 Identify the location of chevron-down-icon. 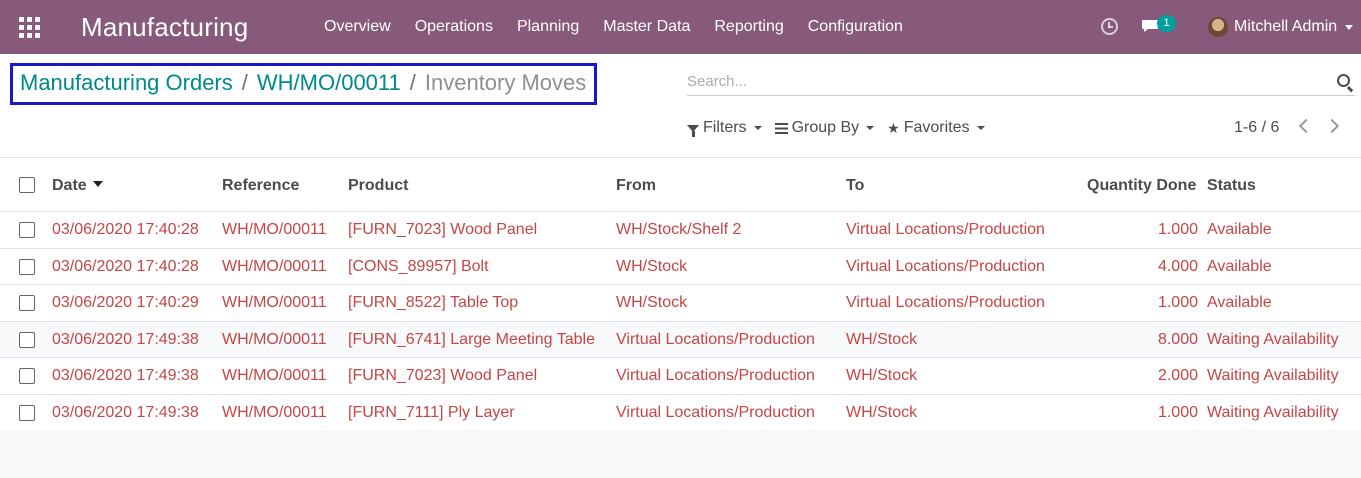
(1349, 27).